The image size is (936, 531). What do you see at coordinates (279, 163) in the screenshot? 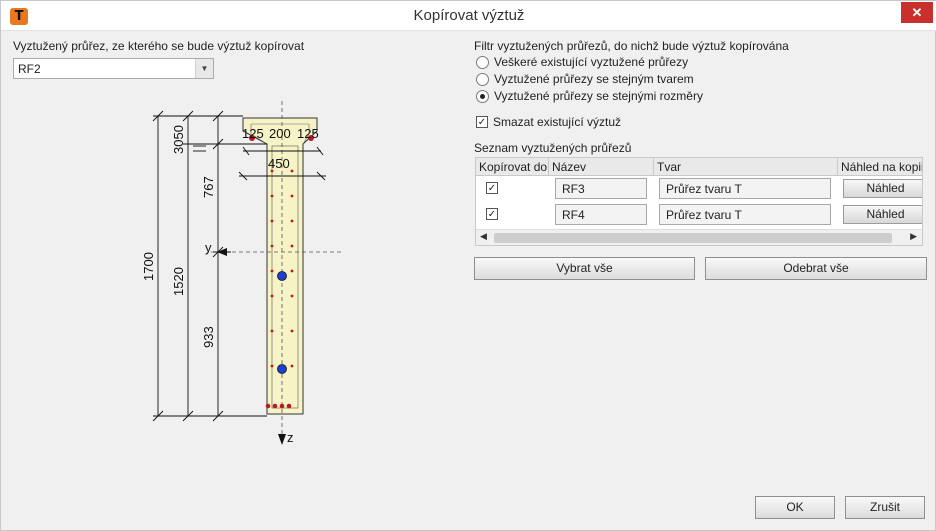
I see `dim-width: 450` at bounding box center [279, 163].